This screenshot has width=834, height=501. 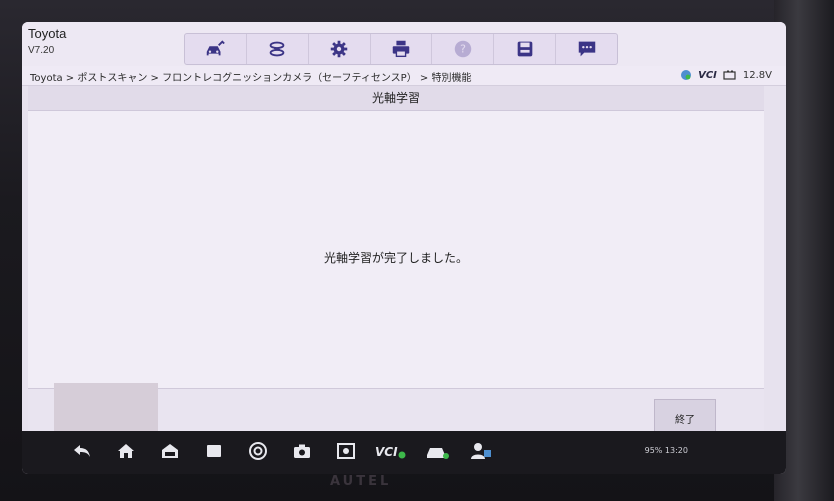 I want to click on brightness-button, so click(x=346, y=451).